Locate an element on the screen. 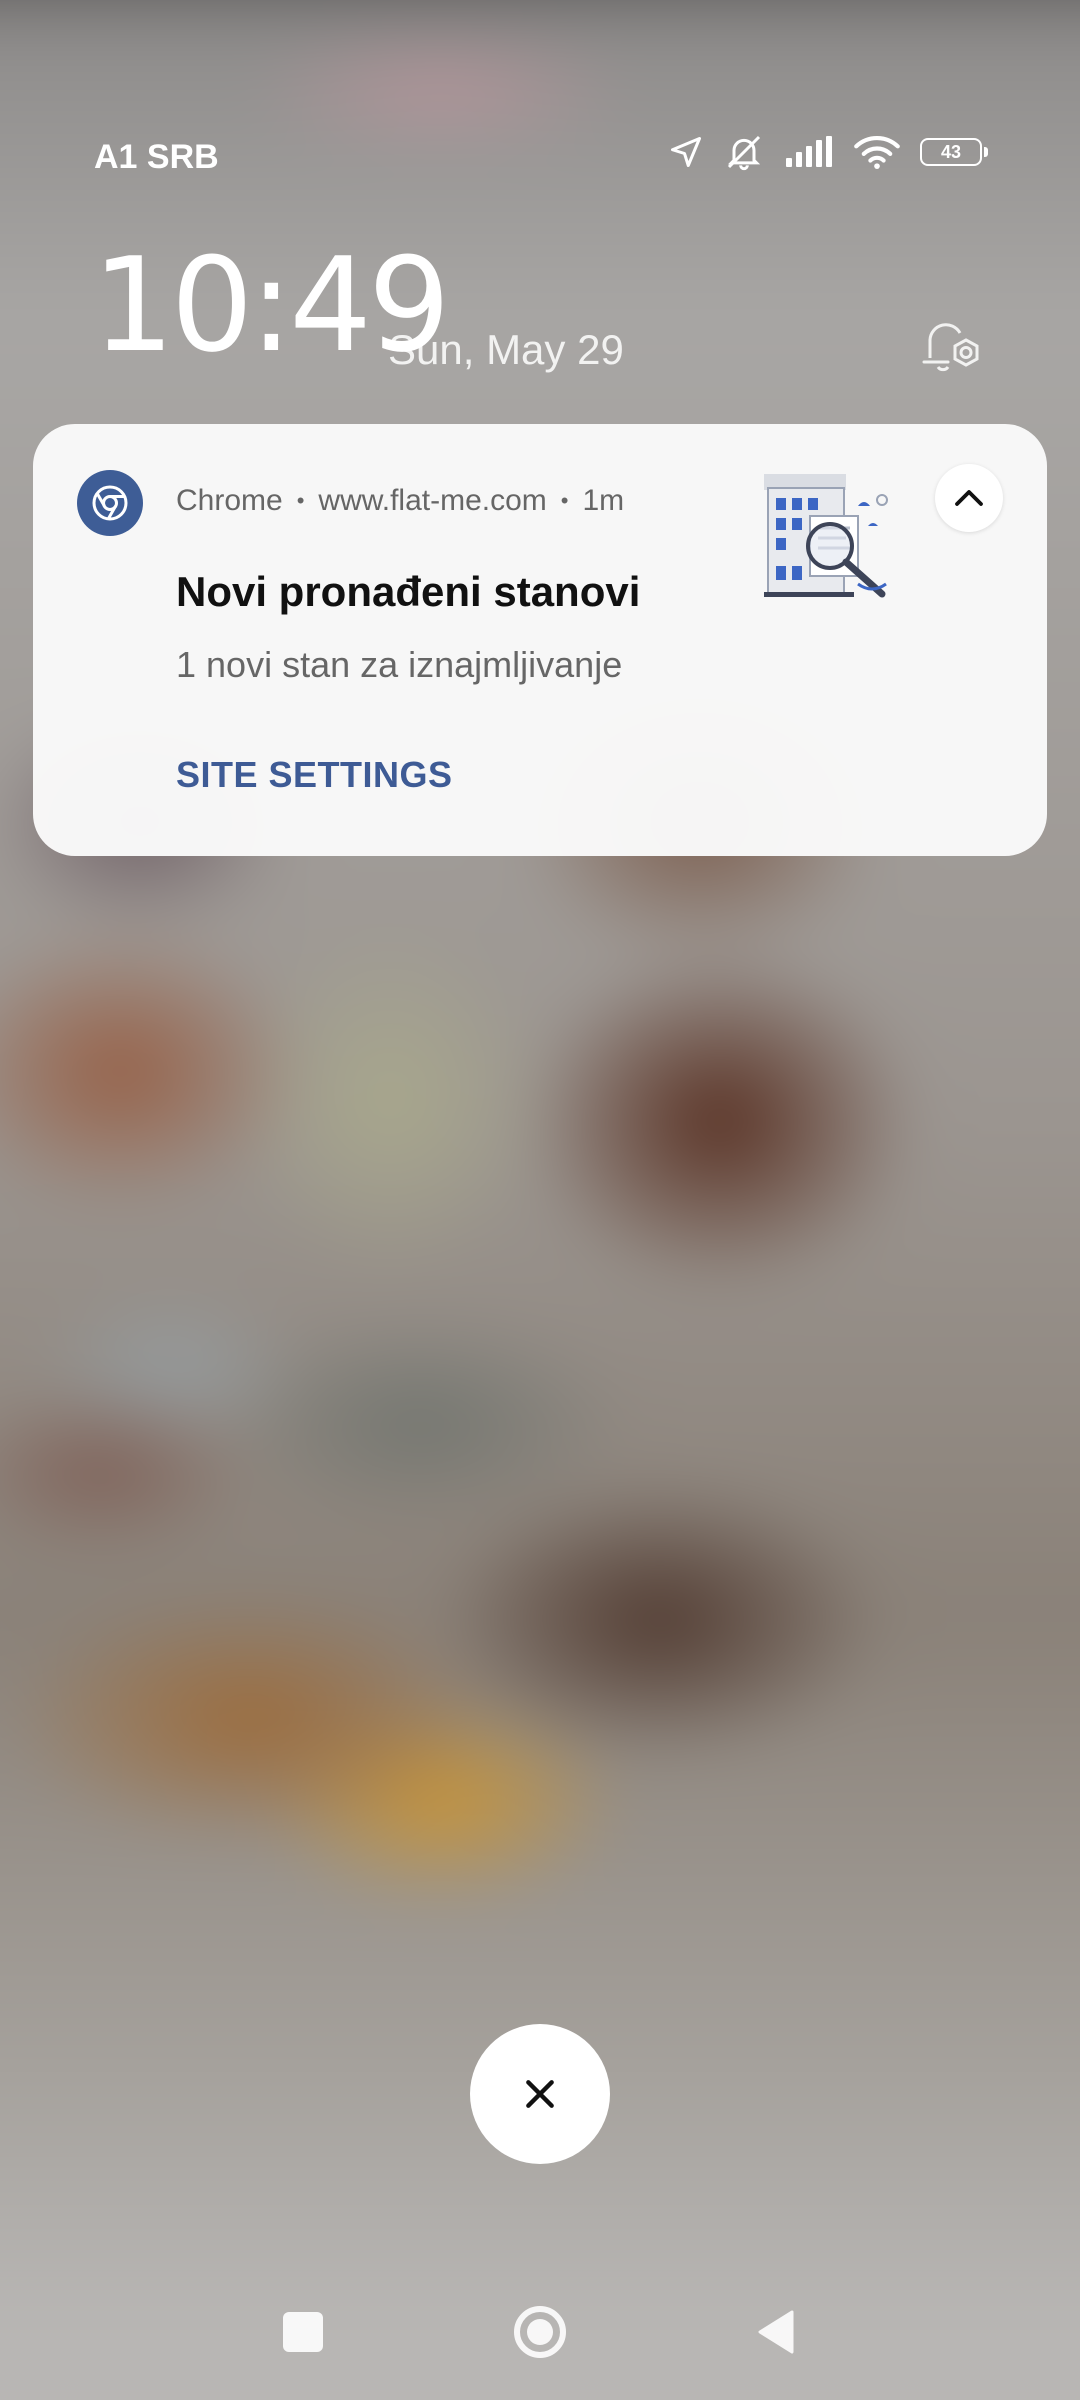  battery-level: 43 is located at coordinates (951, 151).